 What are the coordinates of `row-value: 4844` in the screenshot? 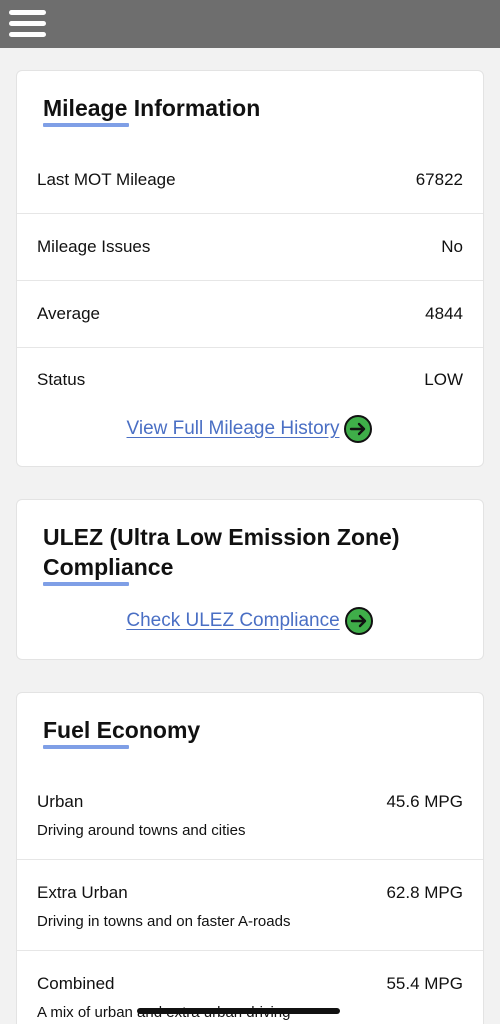 It's located at (444, 313).